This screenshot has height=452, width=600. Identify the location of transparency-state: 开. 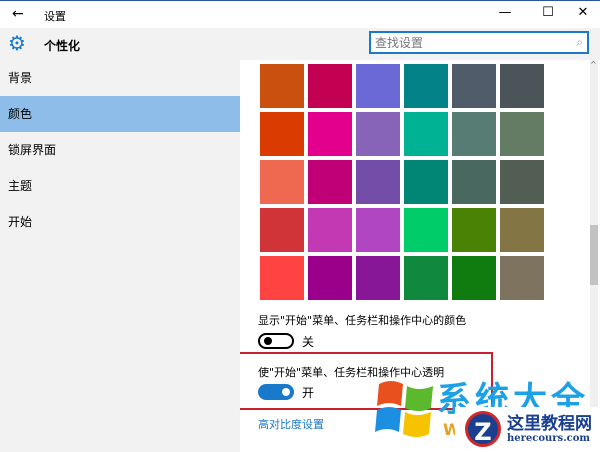
(308, 393).